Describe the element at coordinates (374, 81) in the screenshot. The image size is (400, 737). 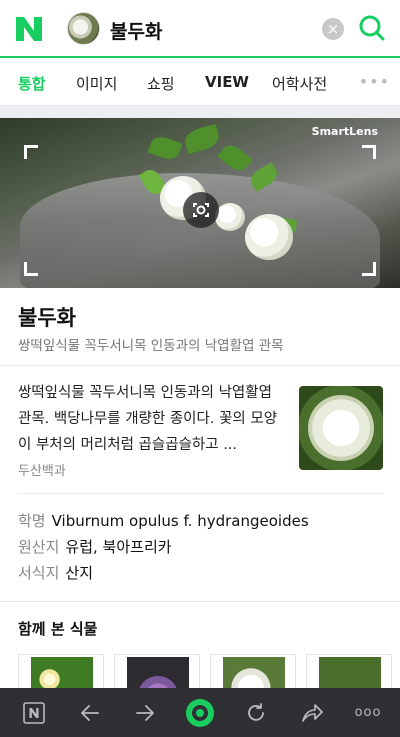
I see `tabs-more-icon: •••` at that location.